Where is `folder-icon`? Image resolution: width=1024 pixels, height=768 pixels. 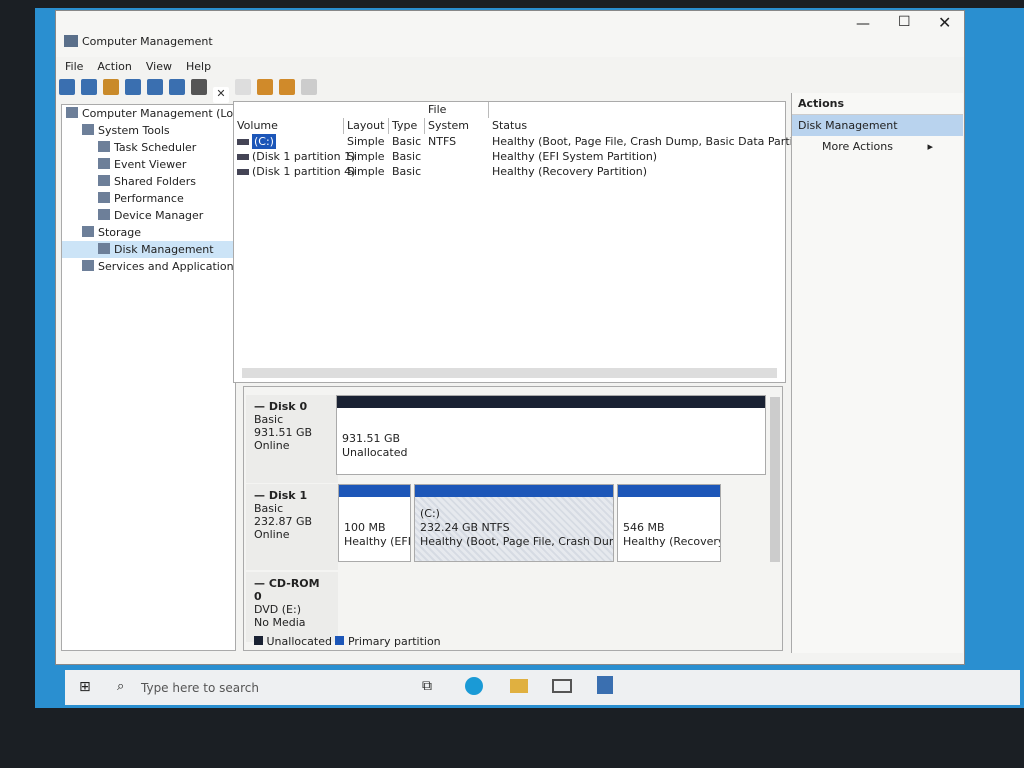 folder-icon is located at coordinates (265, 87).